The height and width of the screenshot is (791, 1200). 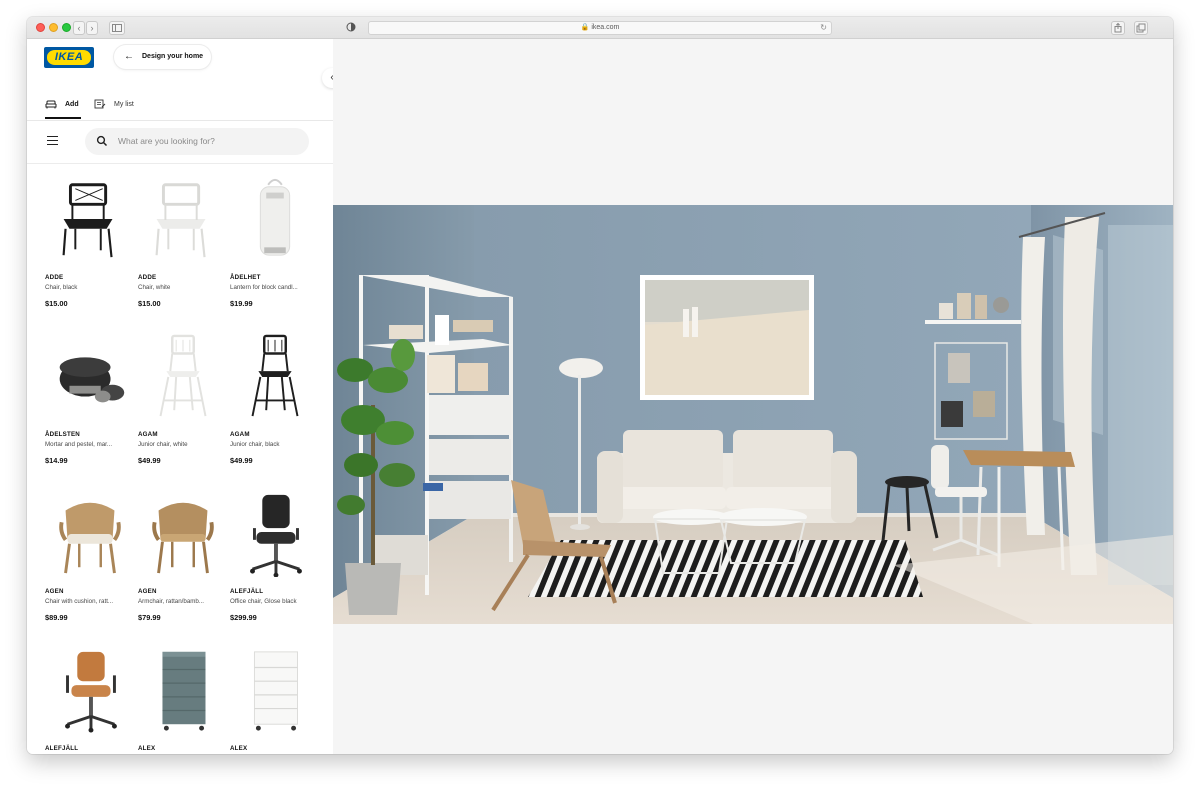 I want to click on reload-icon: ↻, so click(x=823, y=28).